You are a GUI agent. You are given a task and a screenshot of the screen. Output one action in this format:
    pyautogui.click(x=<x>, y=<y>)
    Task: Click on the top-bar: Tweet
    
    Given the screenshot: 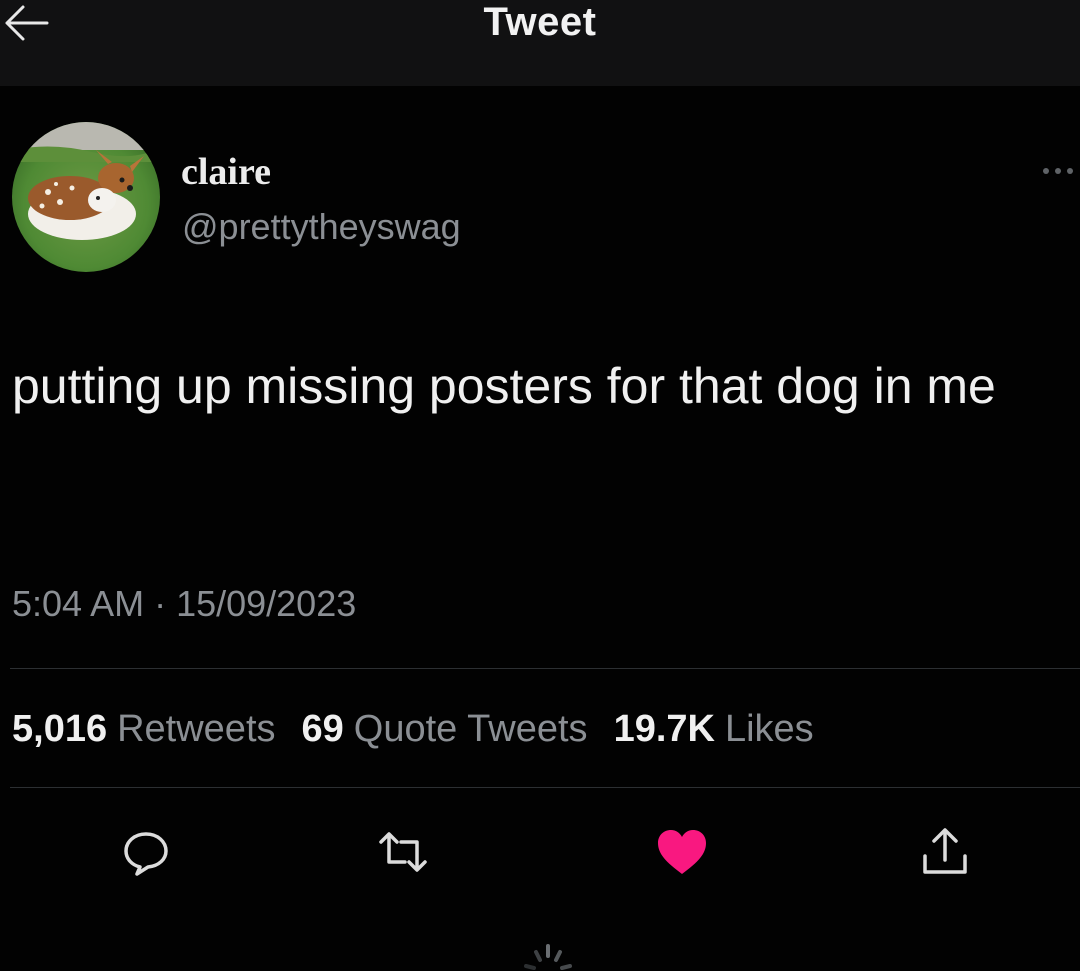 What is the action you would take?
    pyautogui.click(x=540, y=43)
    